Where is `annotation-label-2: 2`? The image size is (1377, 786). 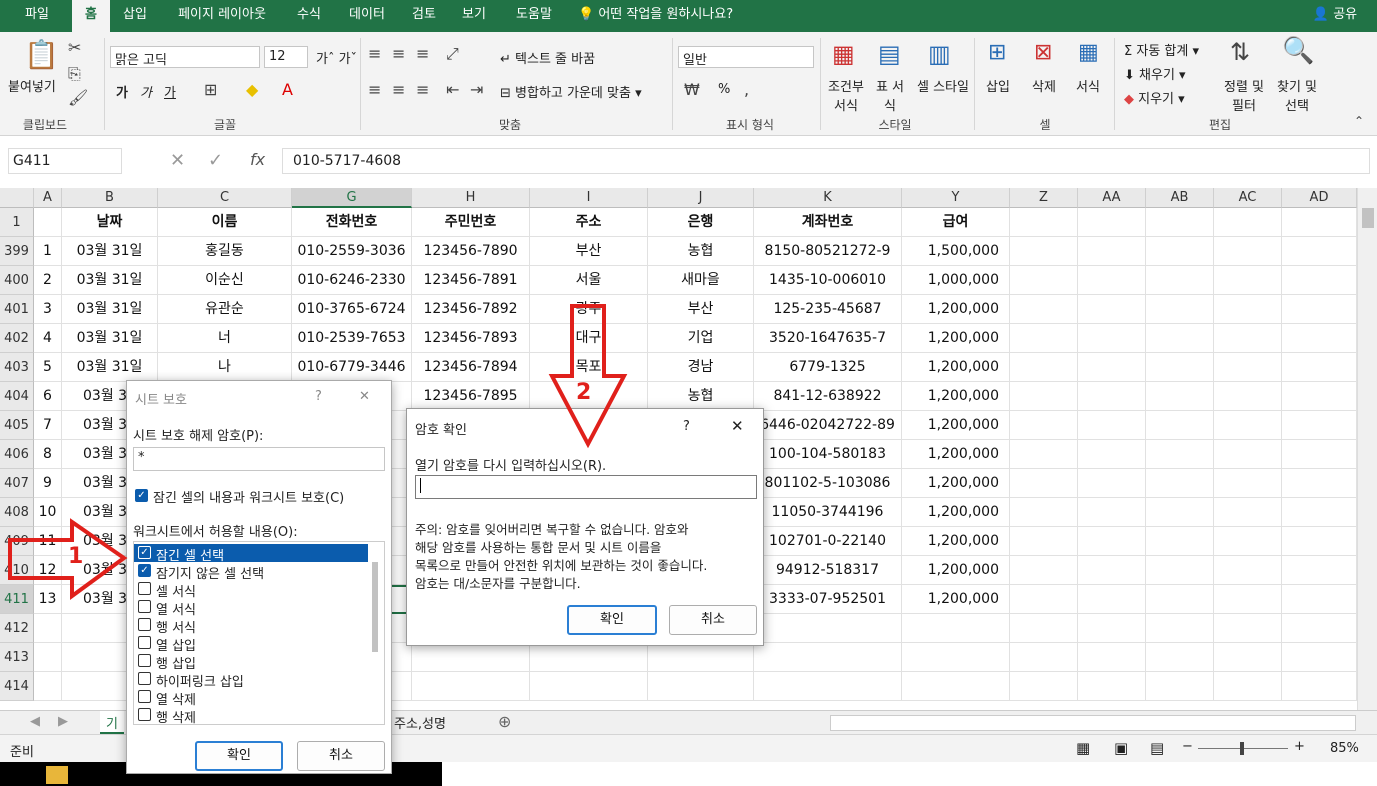 annotation-label-2: 2 is located at coordinates (584, 392).